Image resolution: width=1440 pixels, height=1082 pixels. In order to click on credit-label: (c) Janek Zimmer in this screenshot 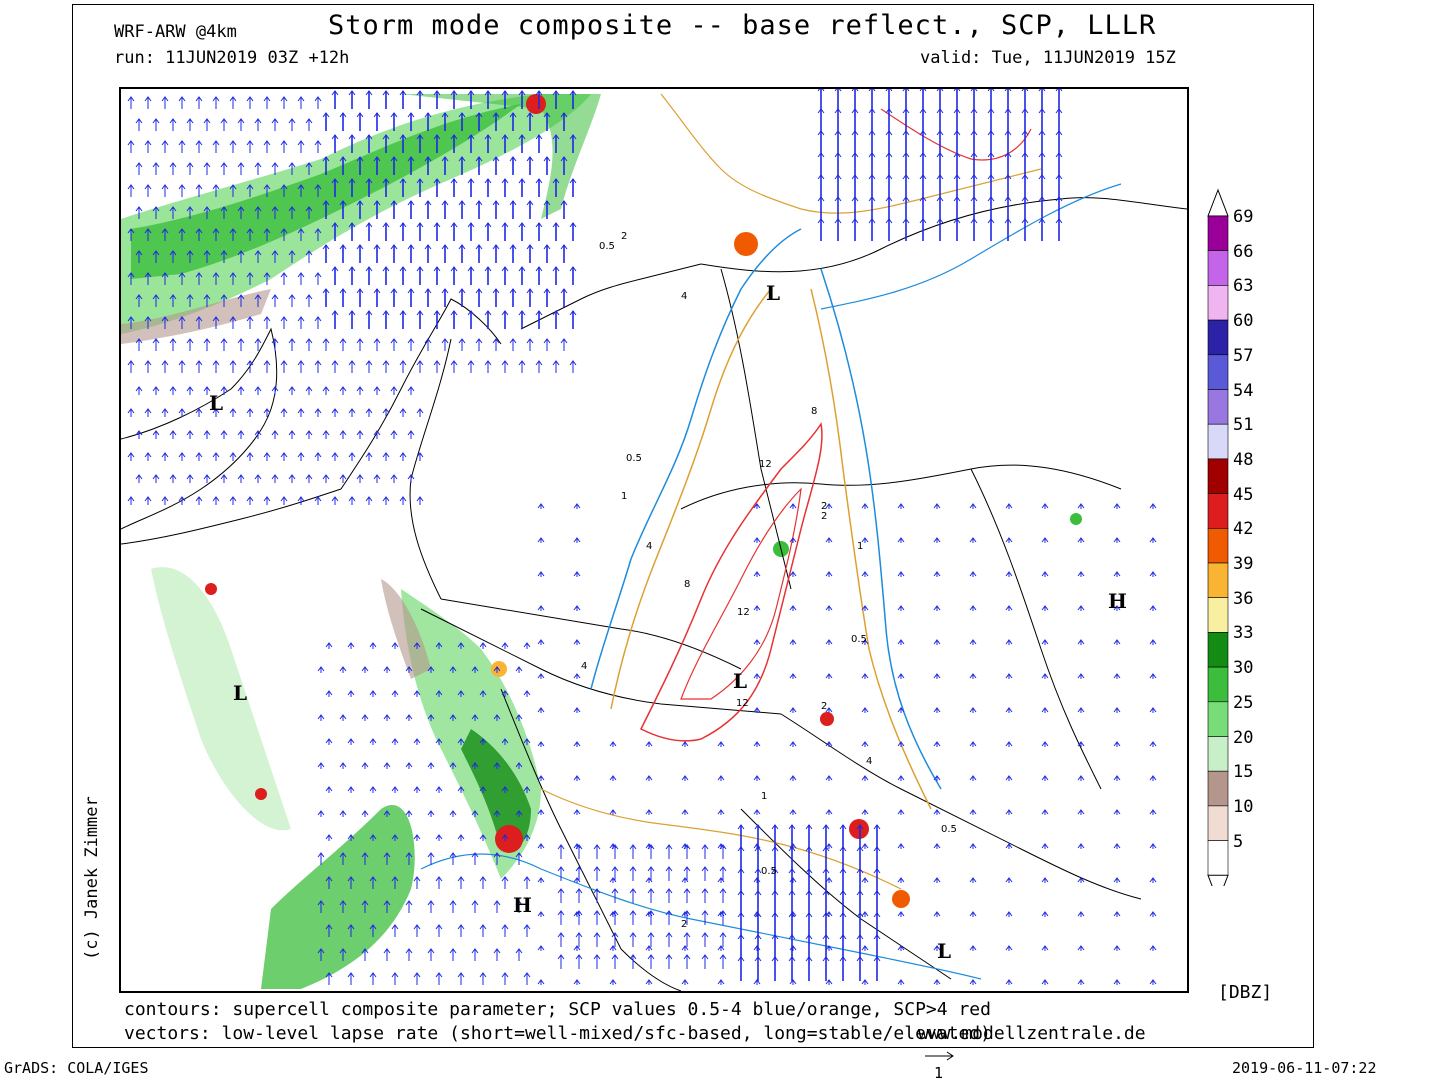, I will do `click(92, 878)`.